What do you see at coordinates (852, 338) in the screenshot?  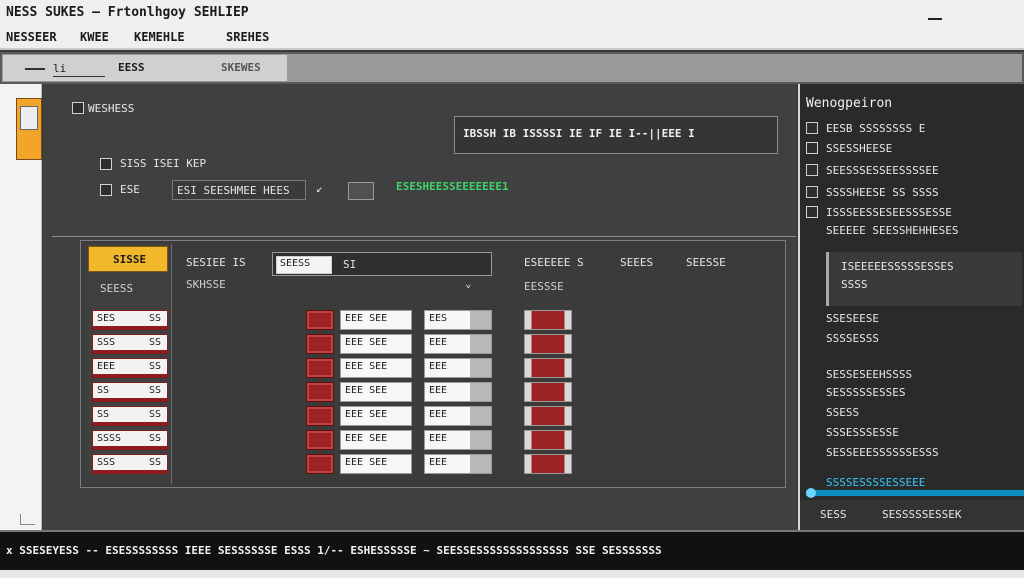 I see `right-item: SSSSESSS` at bounding box center [852, 338].